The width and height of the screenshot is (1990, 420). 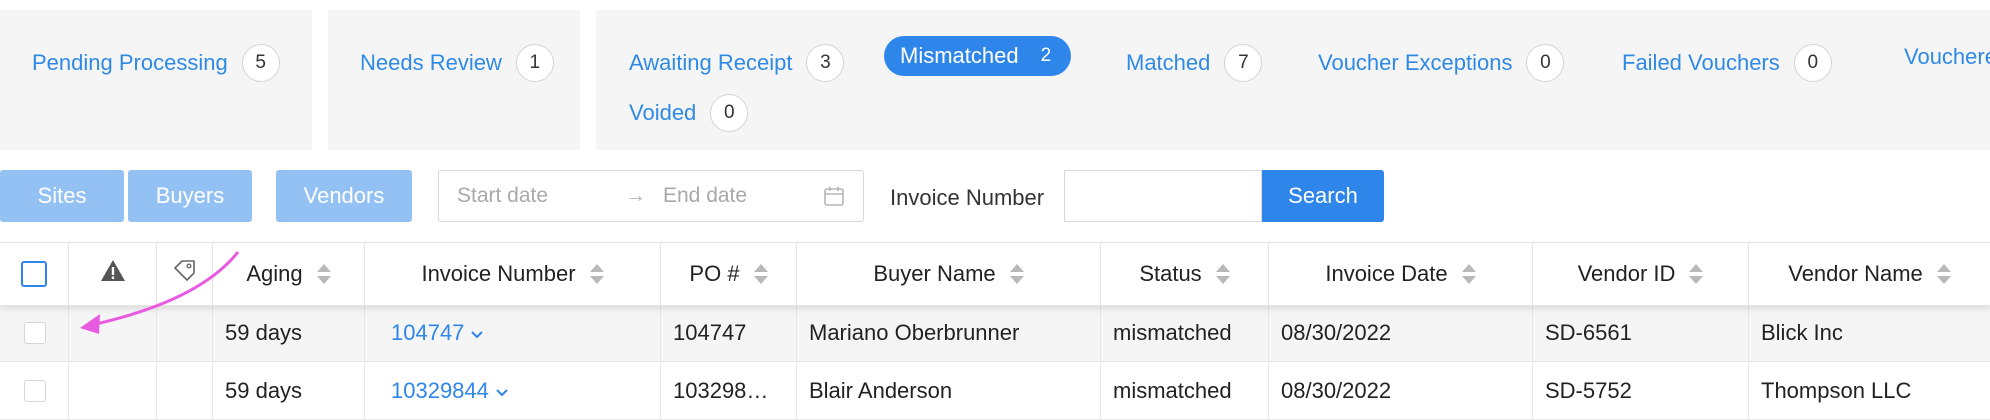 I want to click on column-label: Invoice Date, so click(x=1386, y=273).